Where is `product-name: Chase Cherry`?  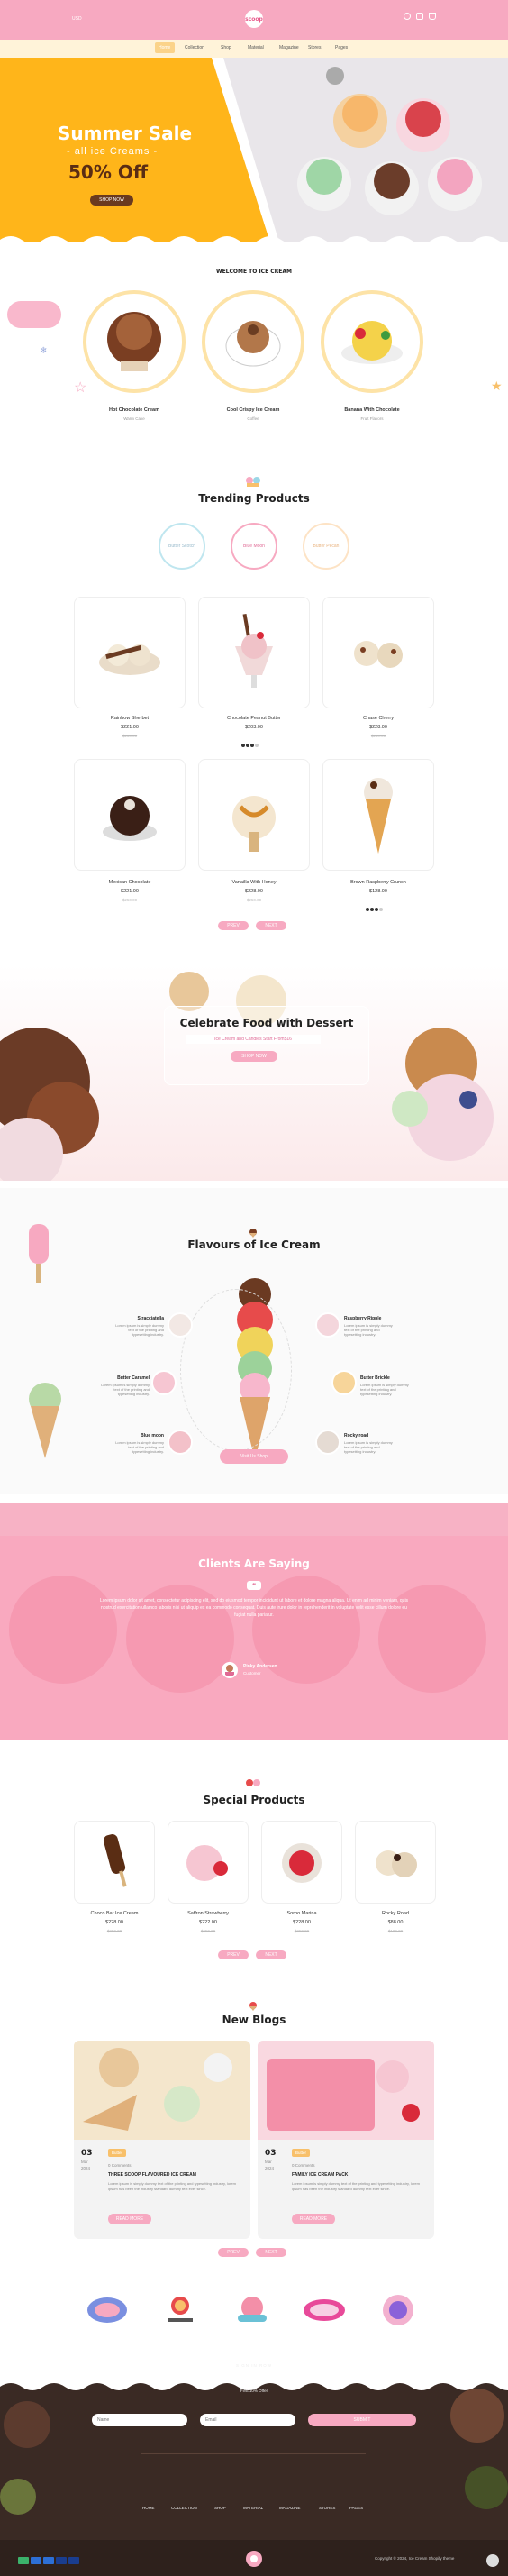
product-name: Chase Cherry is located at coordinates (378, 718).